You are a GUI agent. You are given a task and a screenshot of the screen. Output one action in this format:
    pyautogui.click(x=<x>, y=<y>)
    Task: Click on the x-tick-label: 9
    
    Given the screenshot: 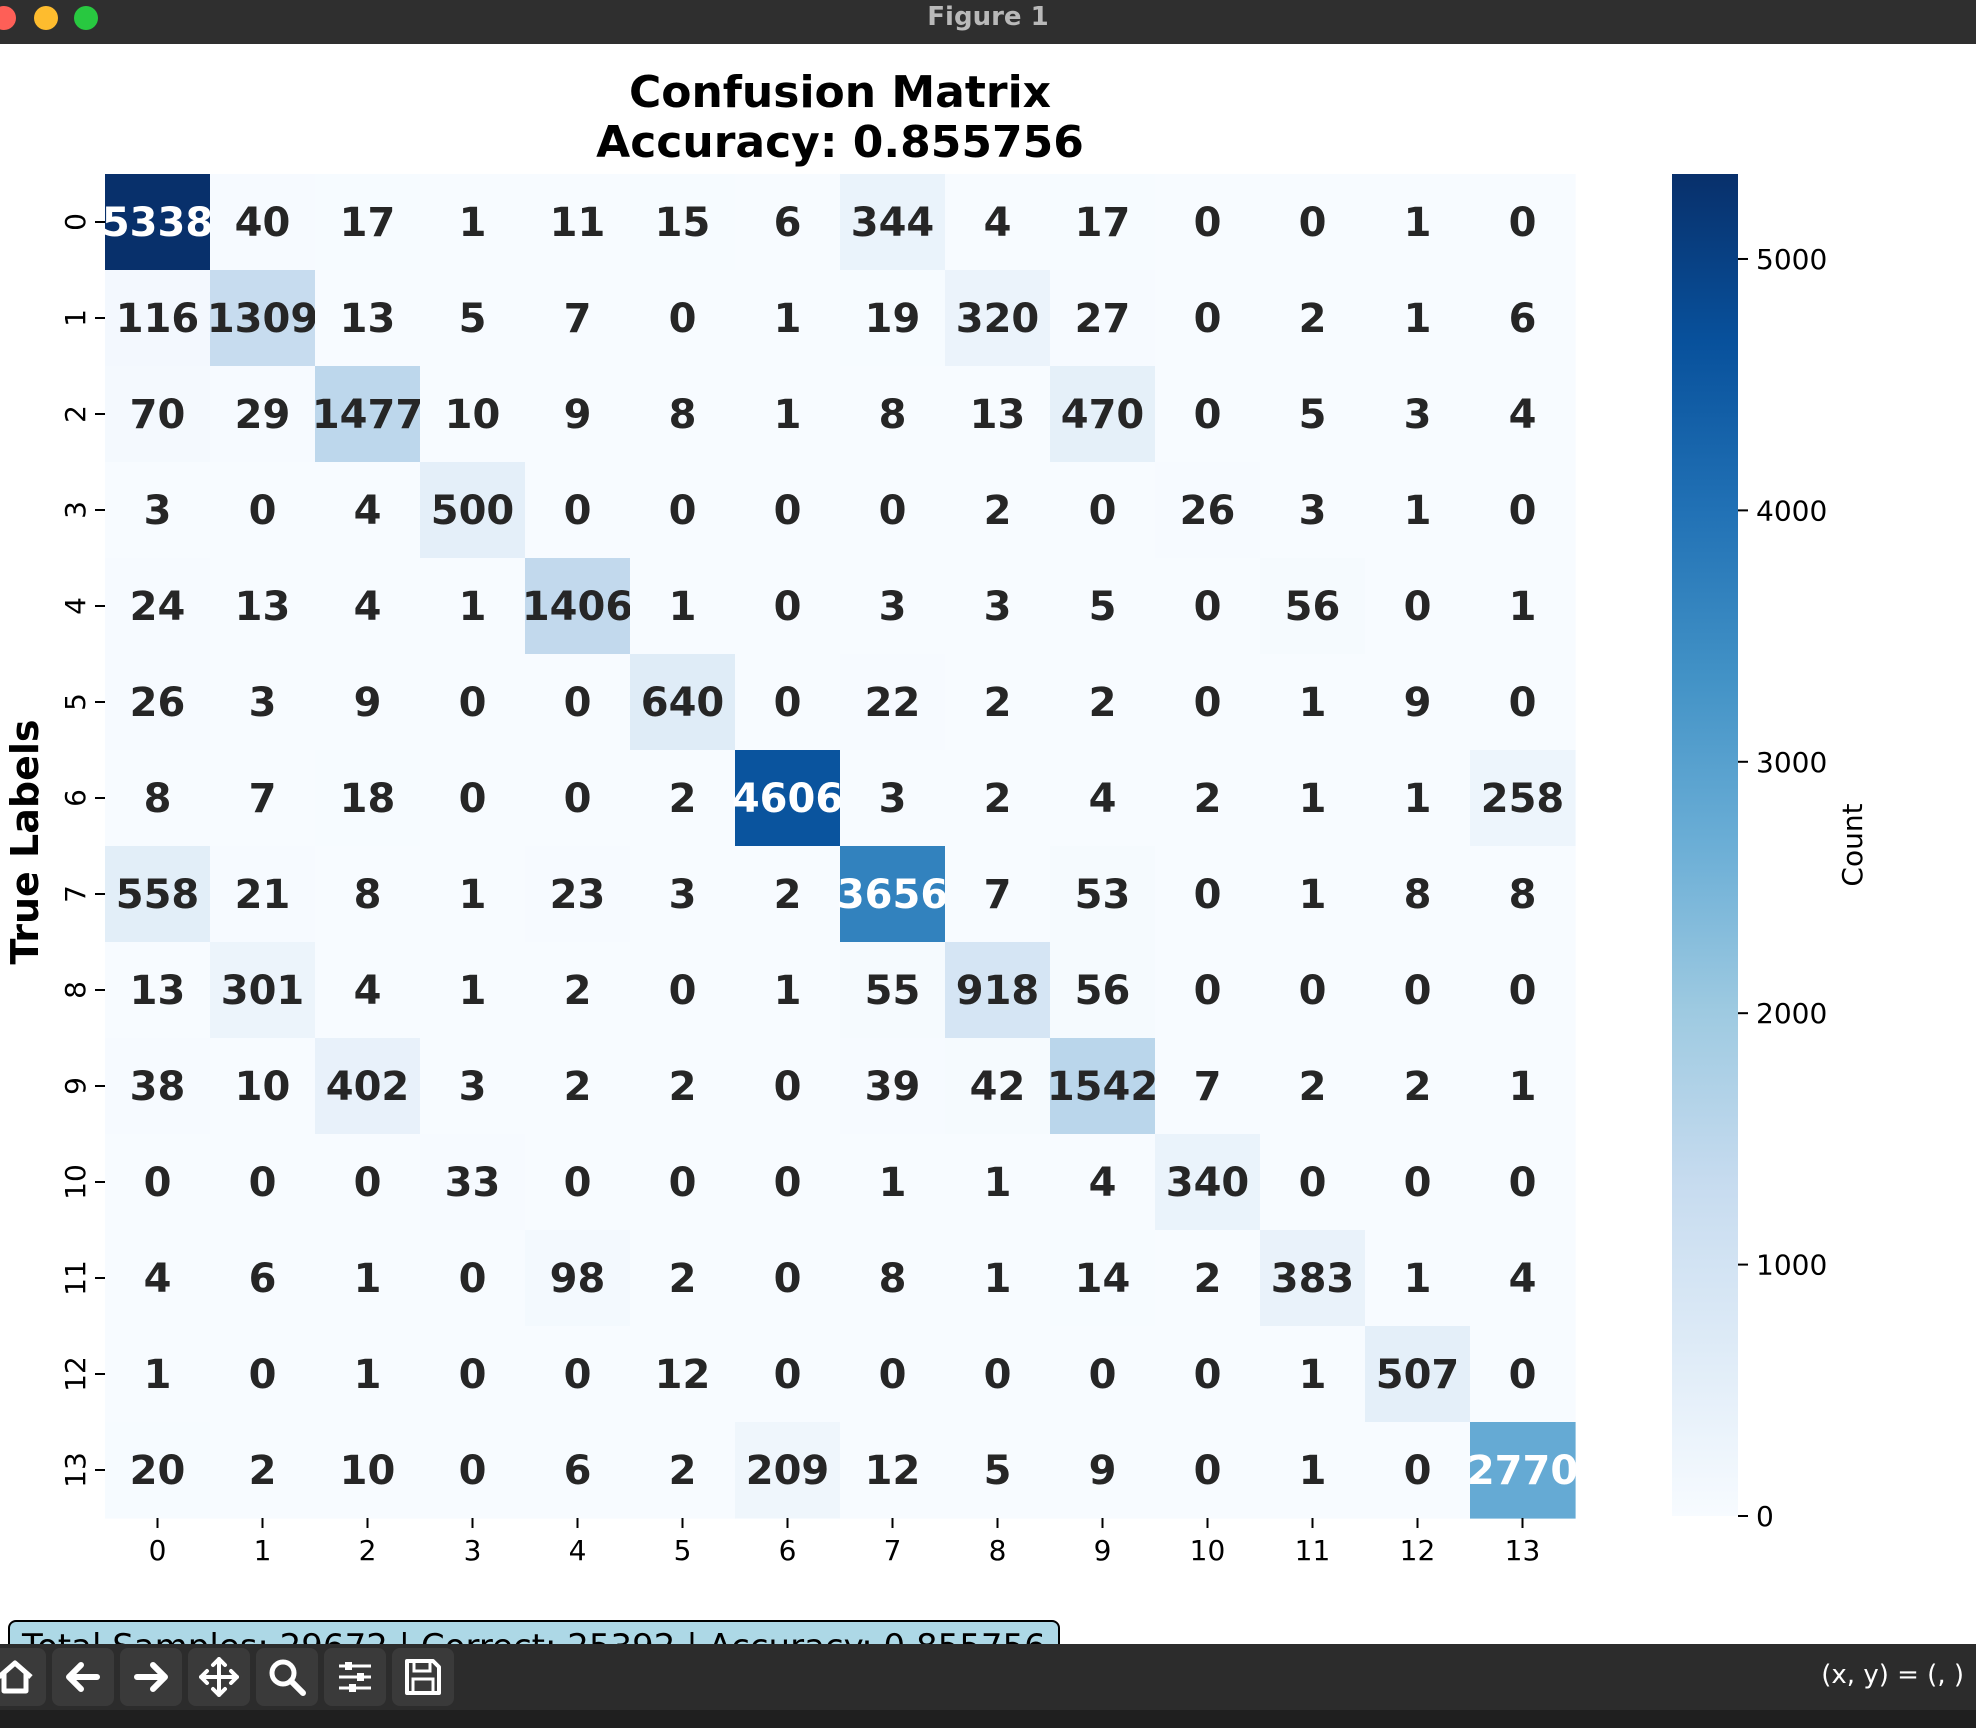 What is the action you would take?
    pyautogui.click(x=1103, y=1550)
    